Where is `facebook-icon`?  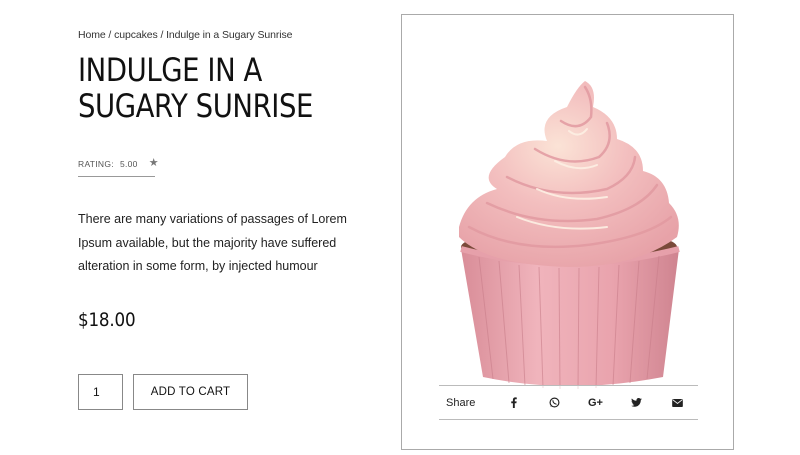 facebook-icon is located at coordinates (513, 402).